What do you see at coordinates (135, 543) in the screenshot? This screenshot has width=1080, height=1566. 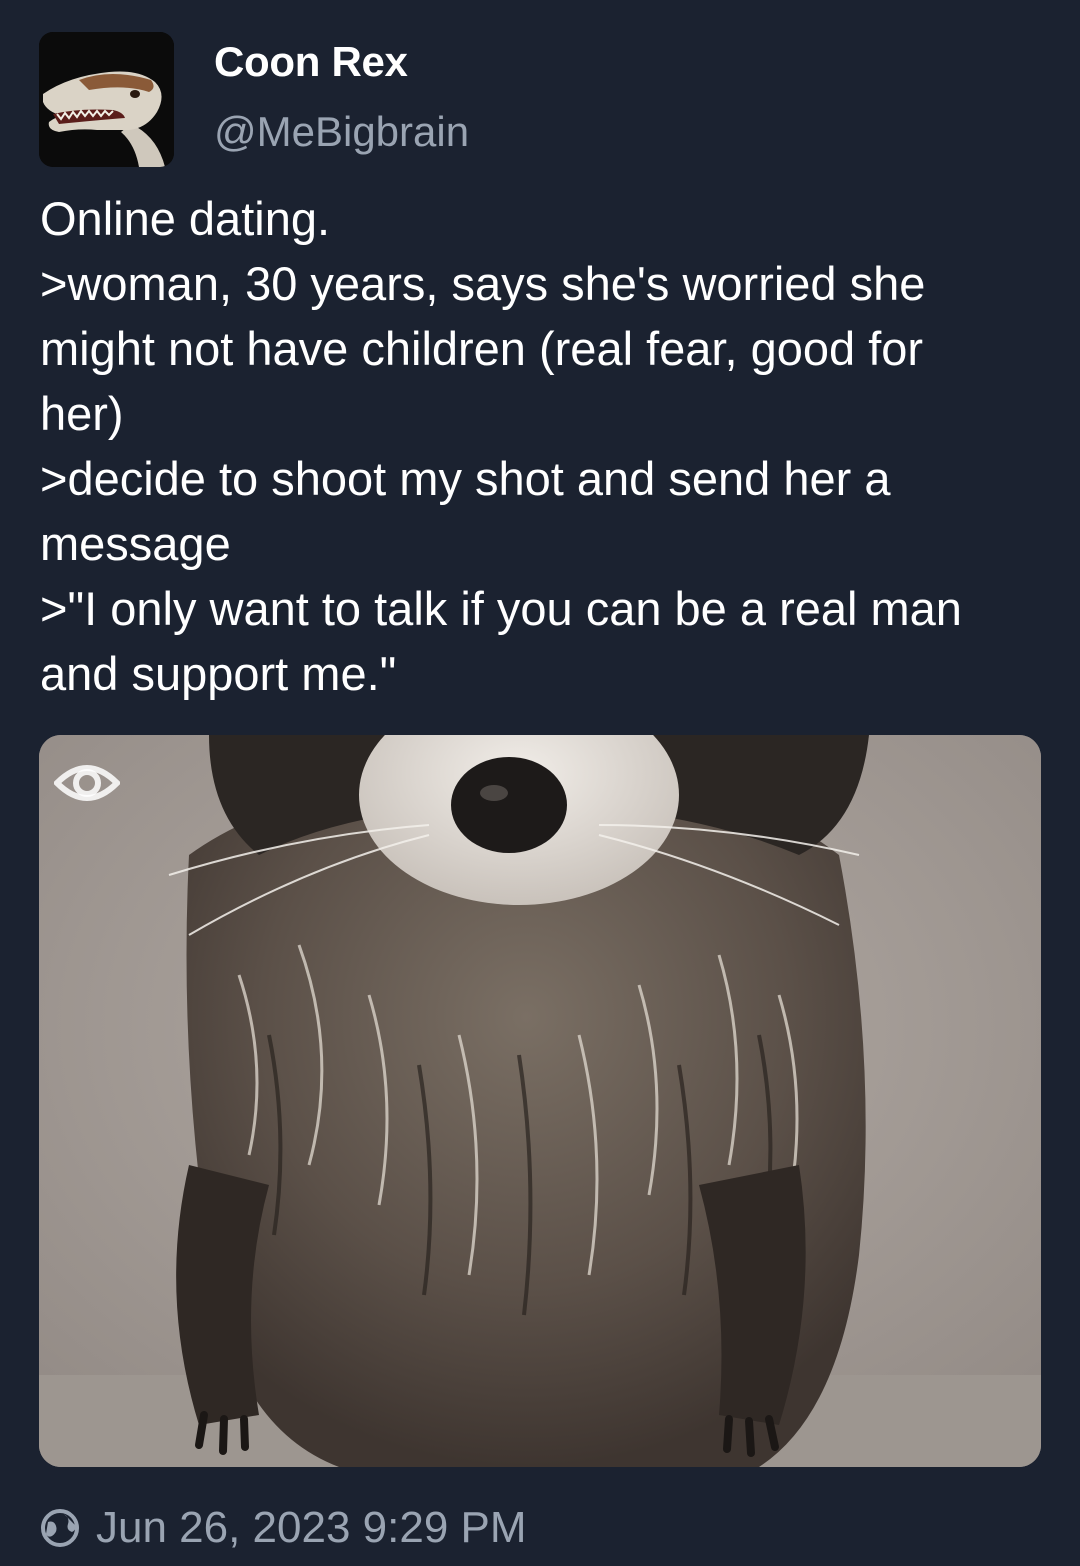 I see `tweet-text-line: message` at bounding box center [135, 543].